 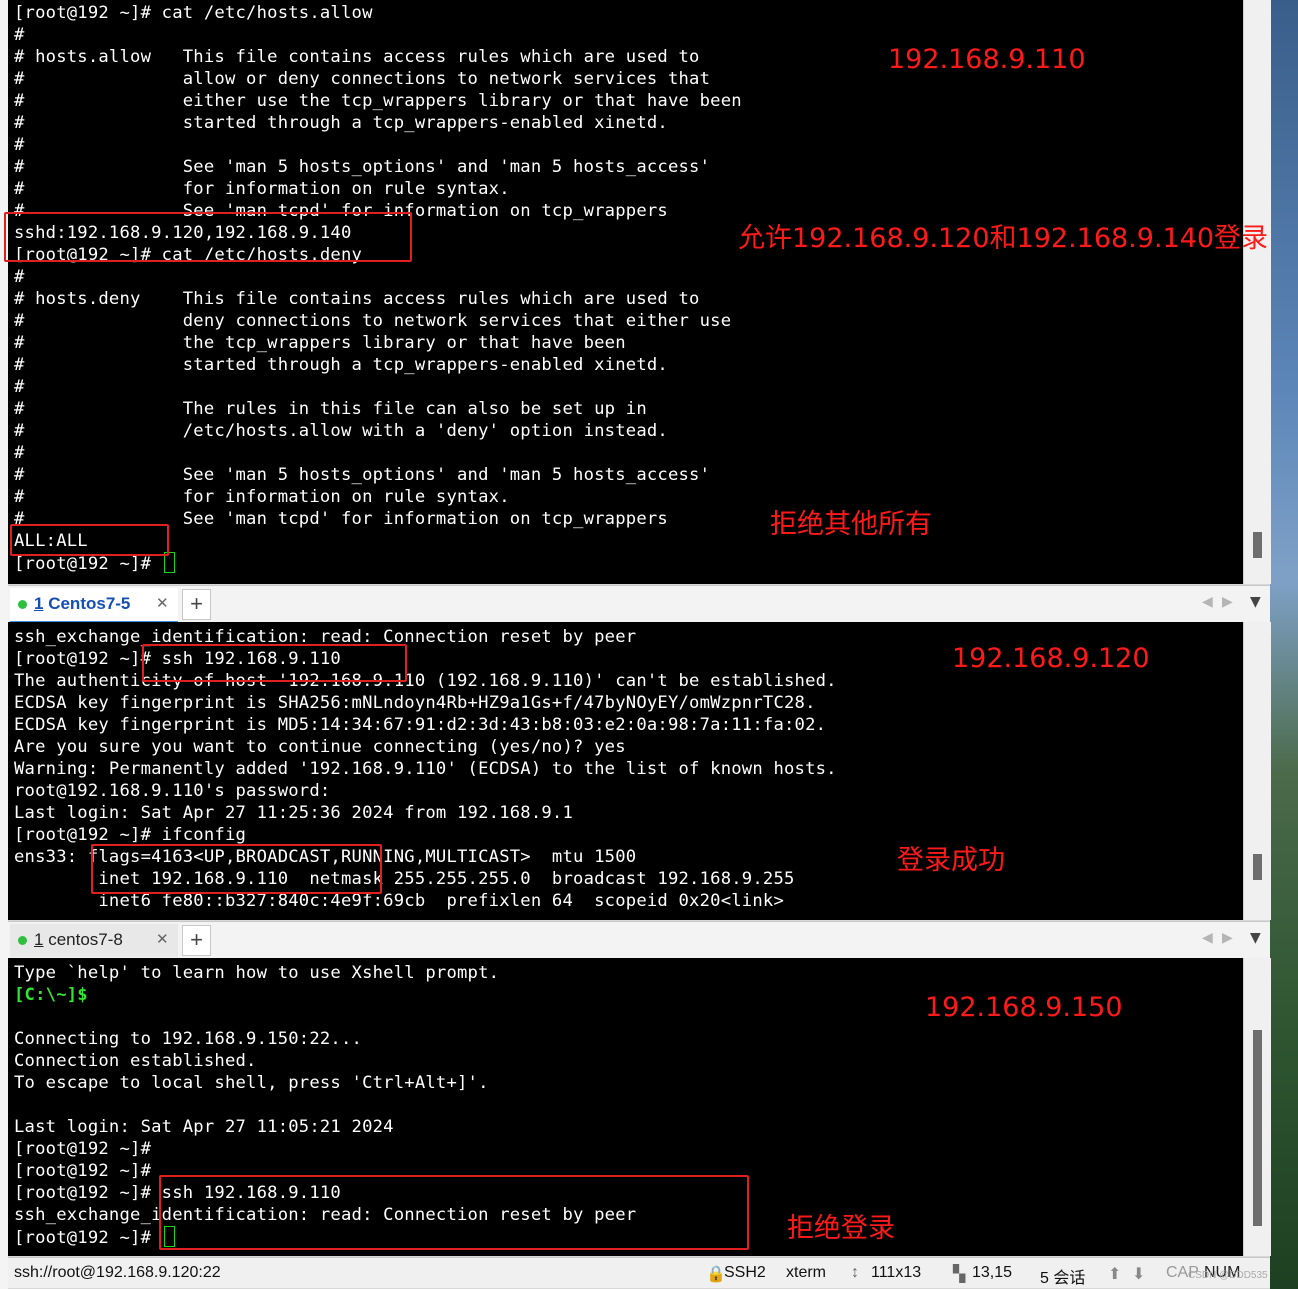 I want to click on annotation-deny-others: 拒绝其他所有, so click(x=851, y=524).